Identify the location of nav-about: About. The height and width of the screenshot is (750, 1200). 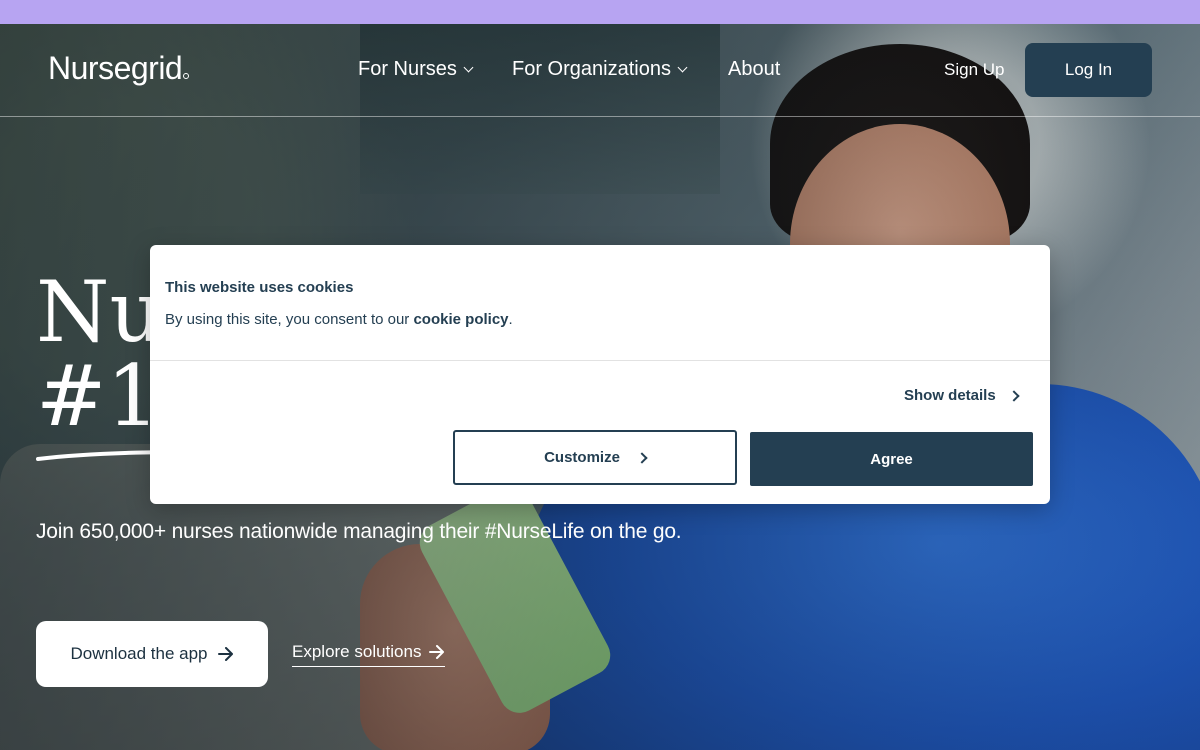
(754, 69).